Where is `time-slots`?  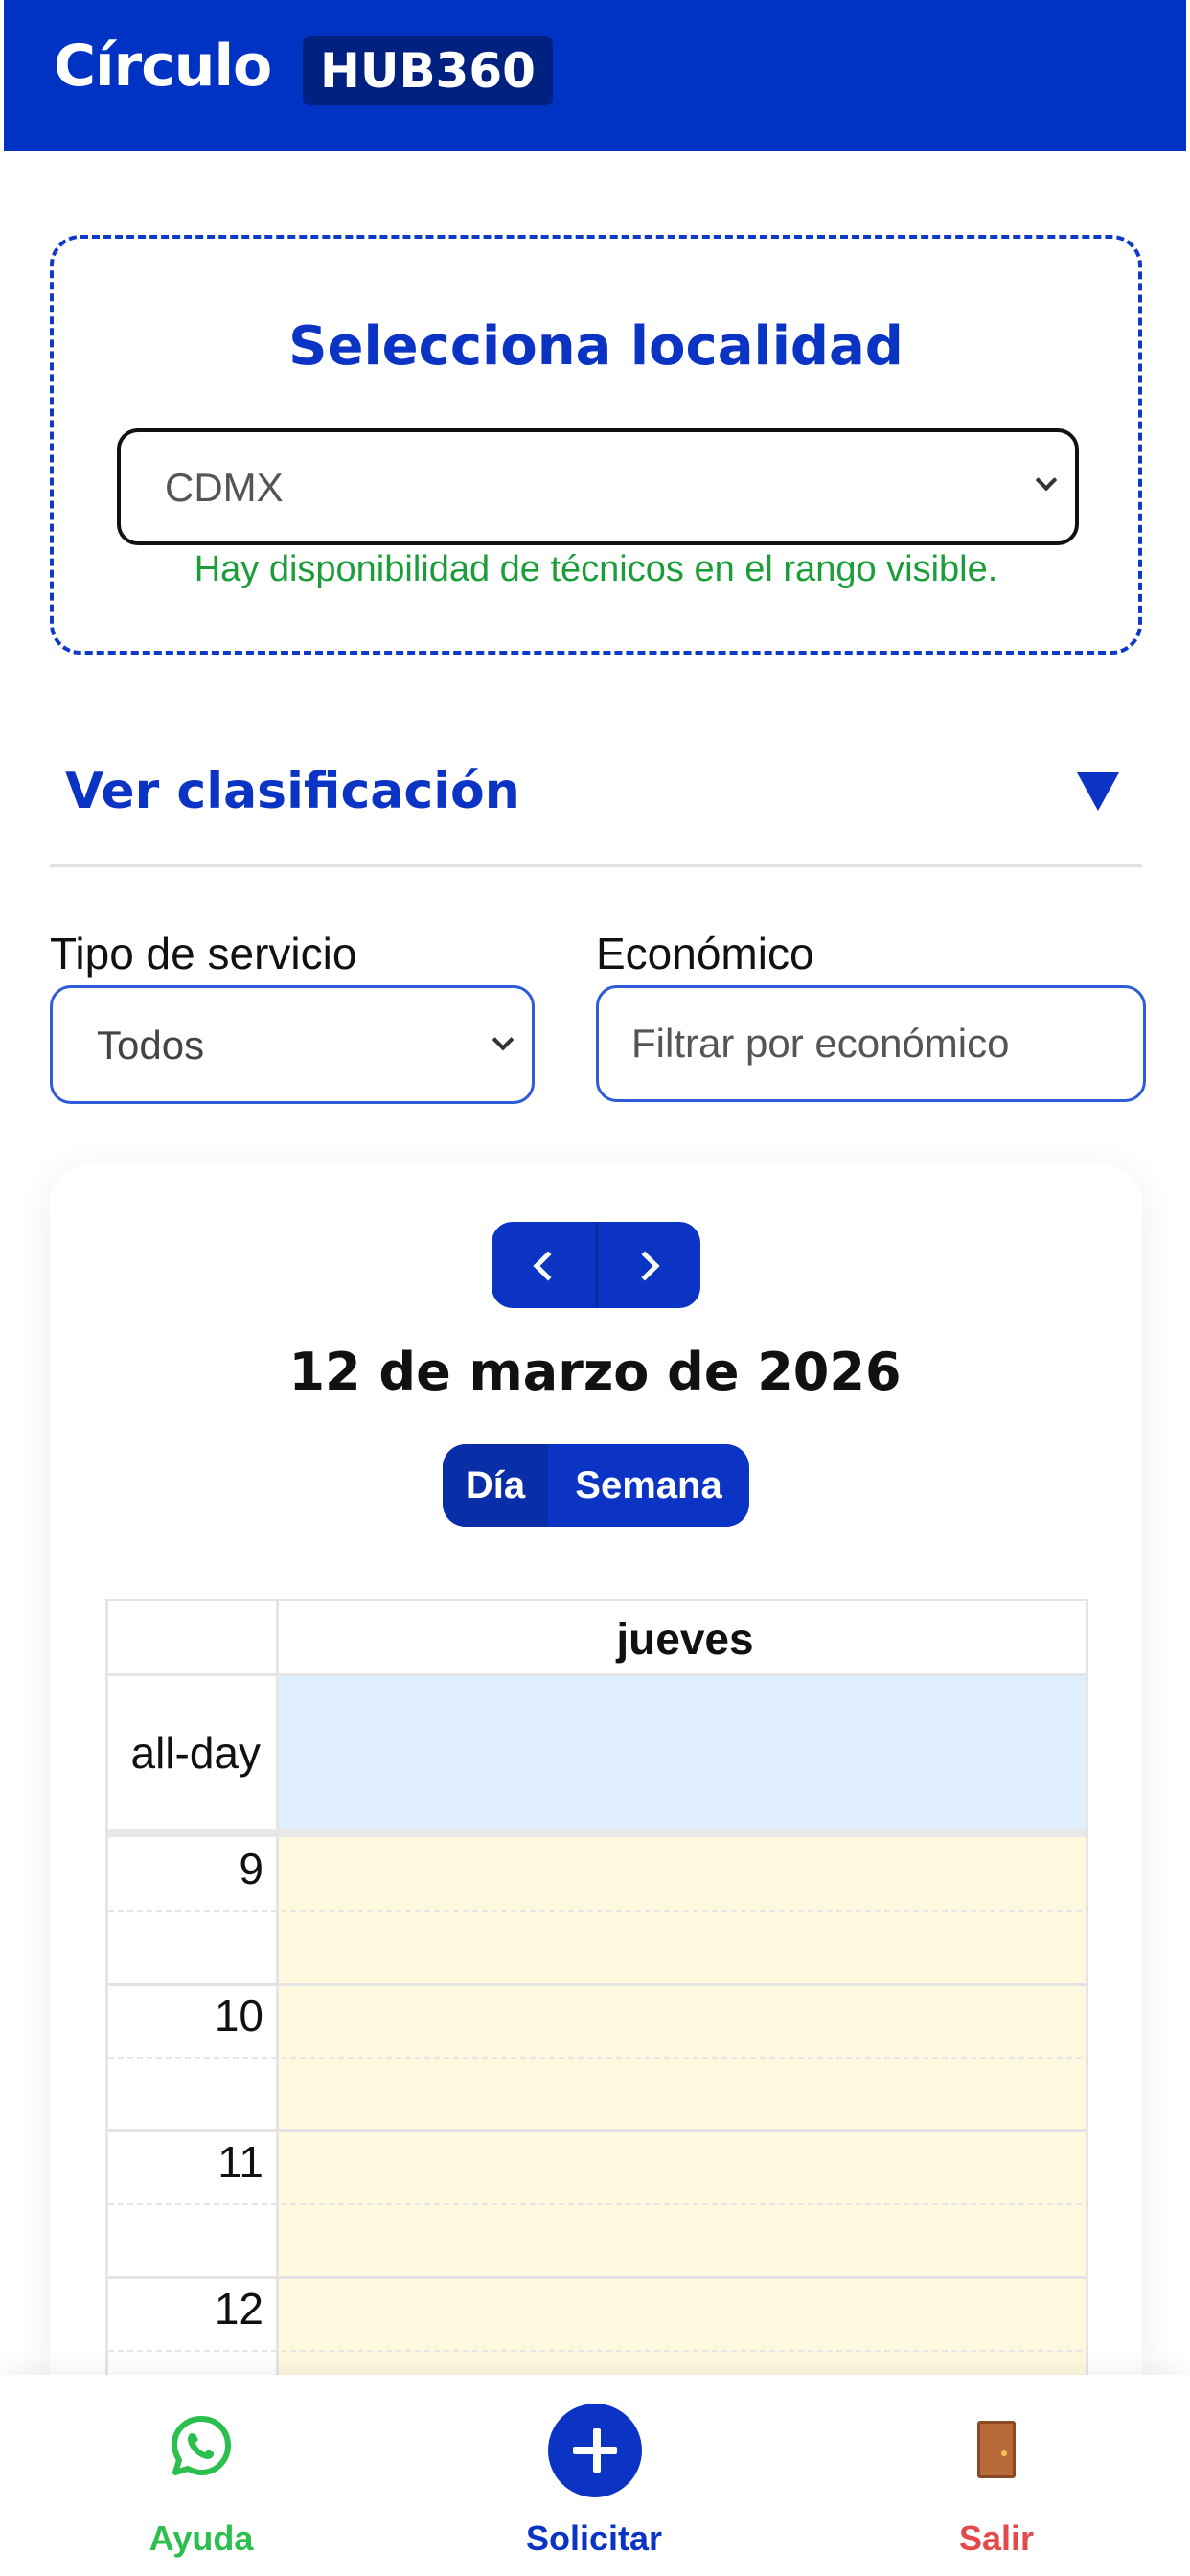
time-slots is located at coordinates (683, 2114).